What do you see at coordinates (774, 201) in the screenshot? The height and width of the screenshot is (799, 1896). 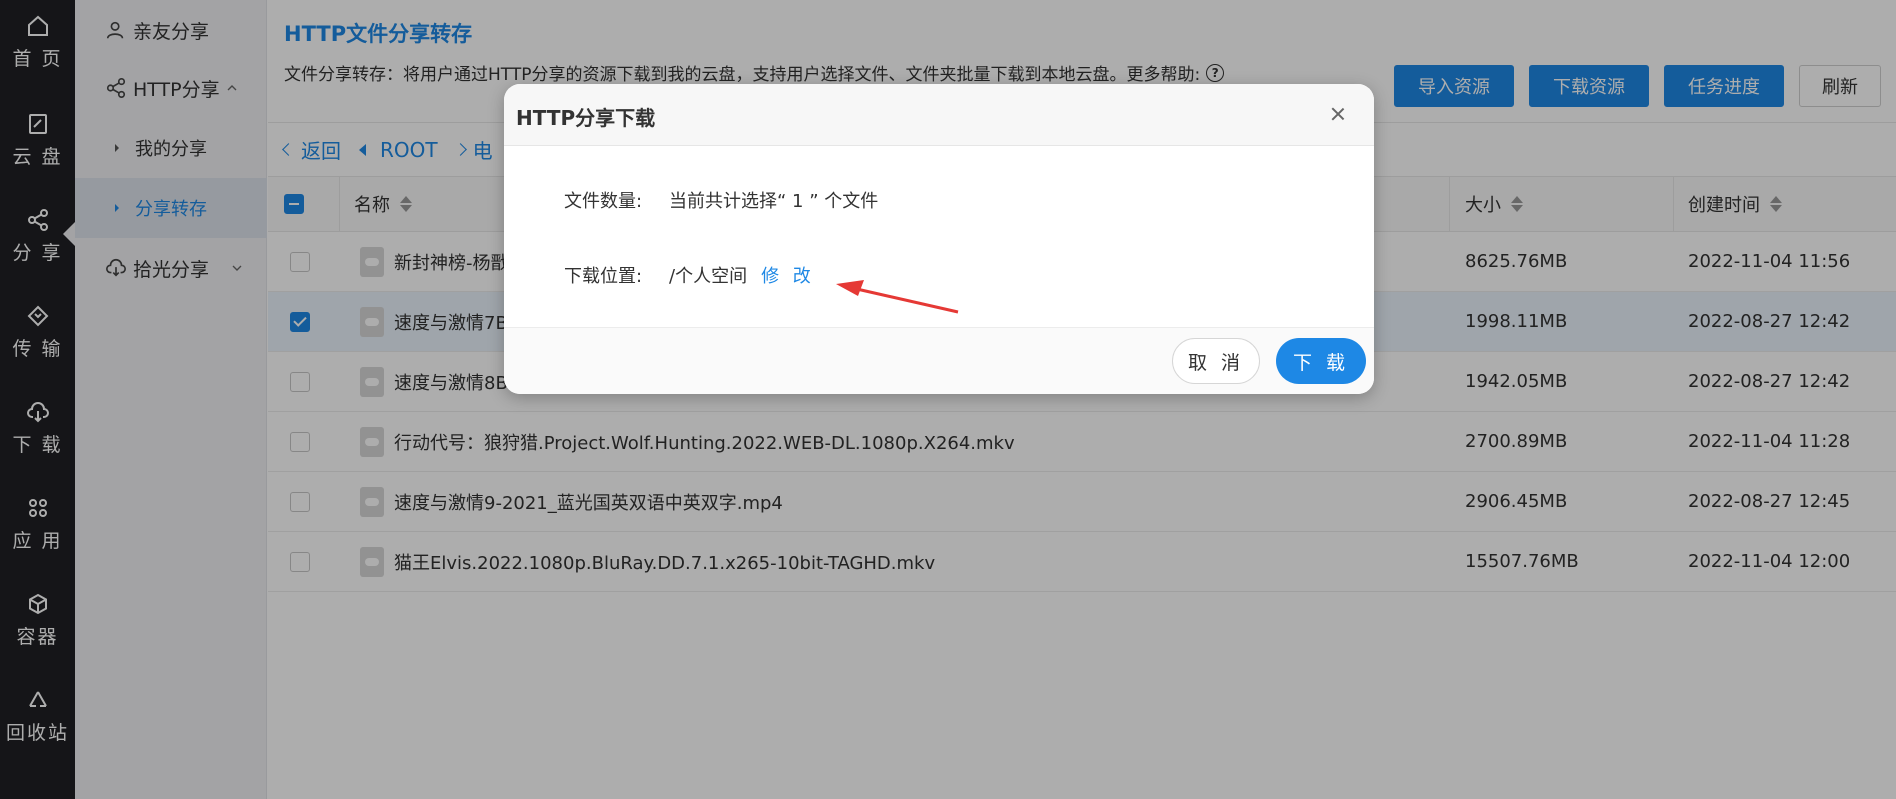 I see `file-count-value: 当前共计选择“ 1 ” 个文件` at bounding box center [774, 201].